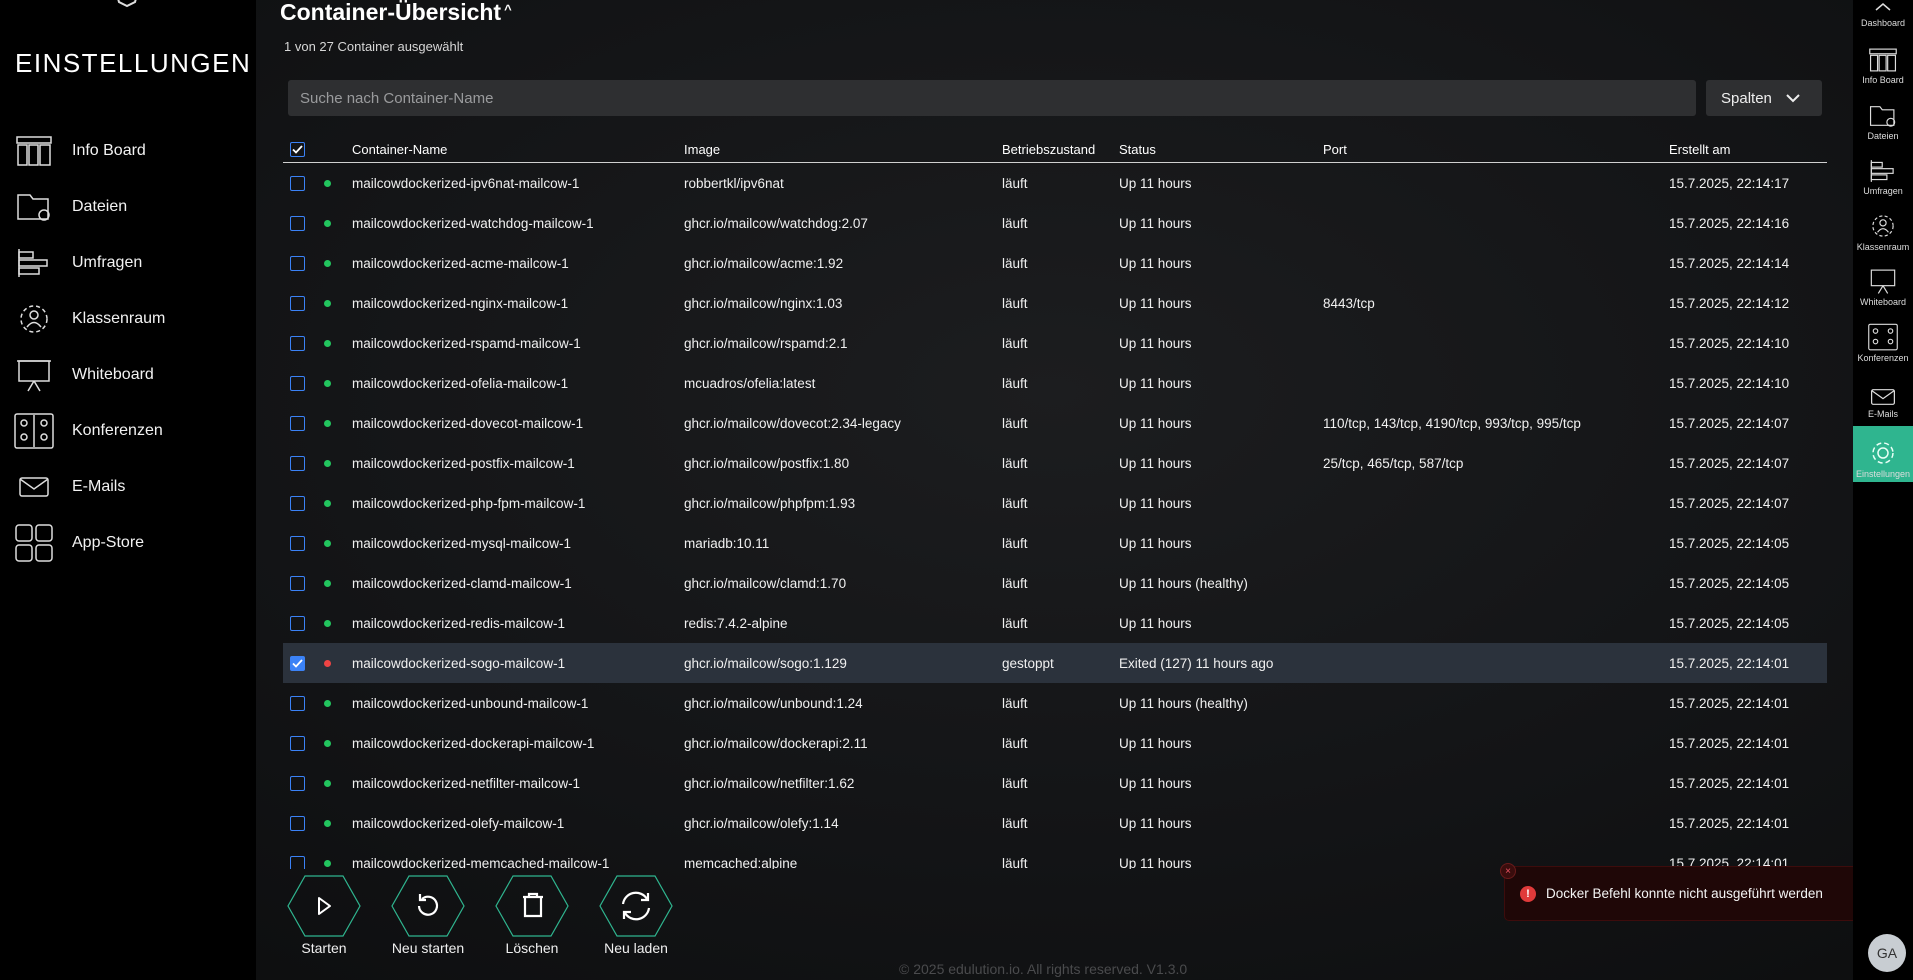 This screenshot has height=980, width=1913. I want to click on header-status: Status, so click(1137, 149).